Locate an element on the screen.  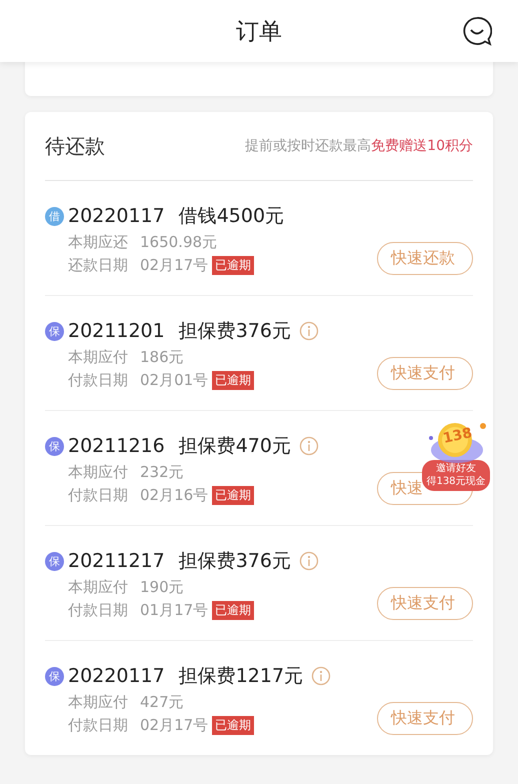
amount-value: 232元 is located at coordinates (162, 472).